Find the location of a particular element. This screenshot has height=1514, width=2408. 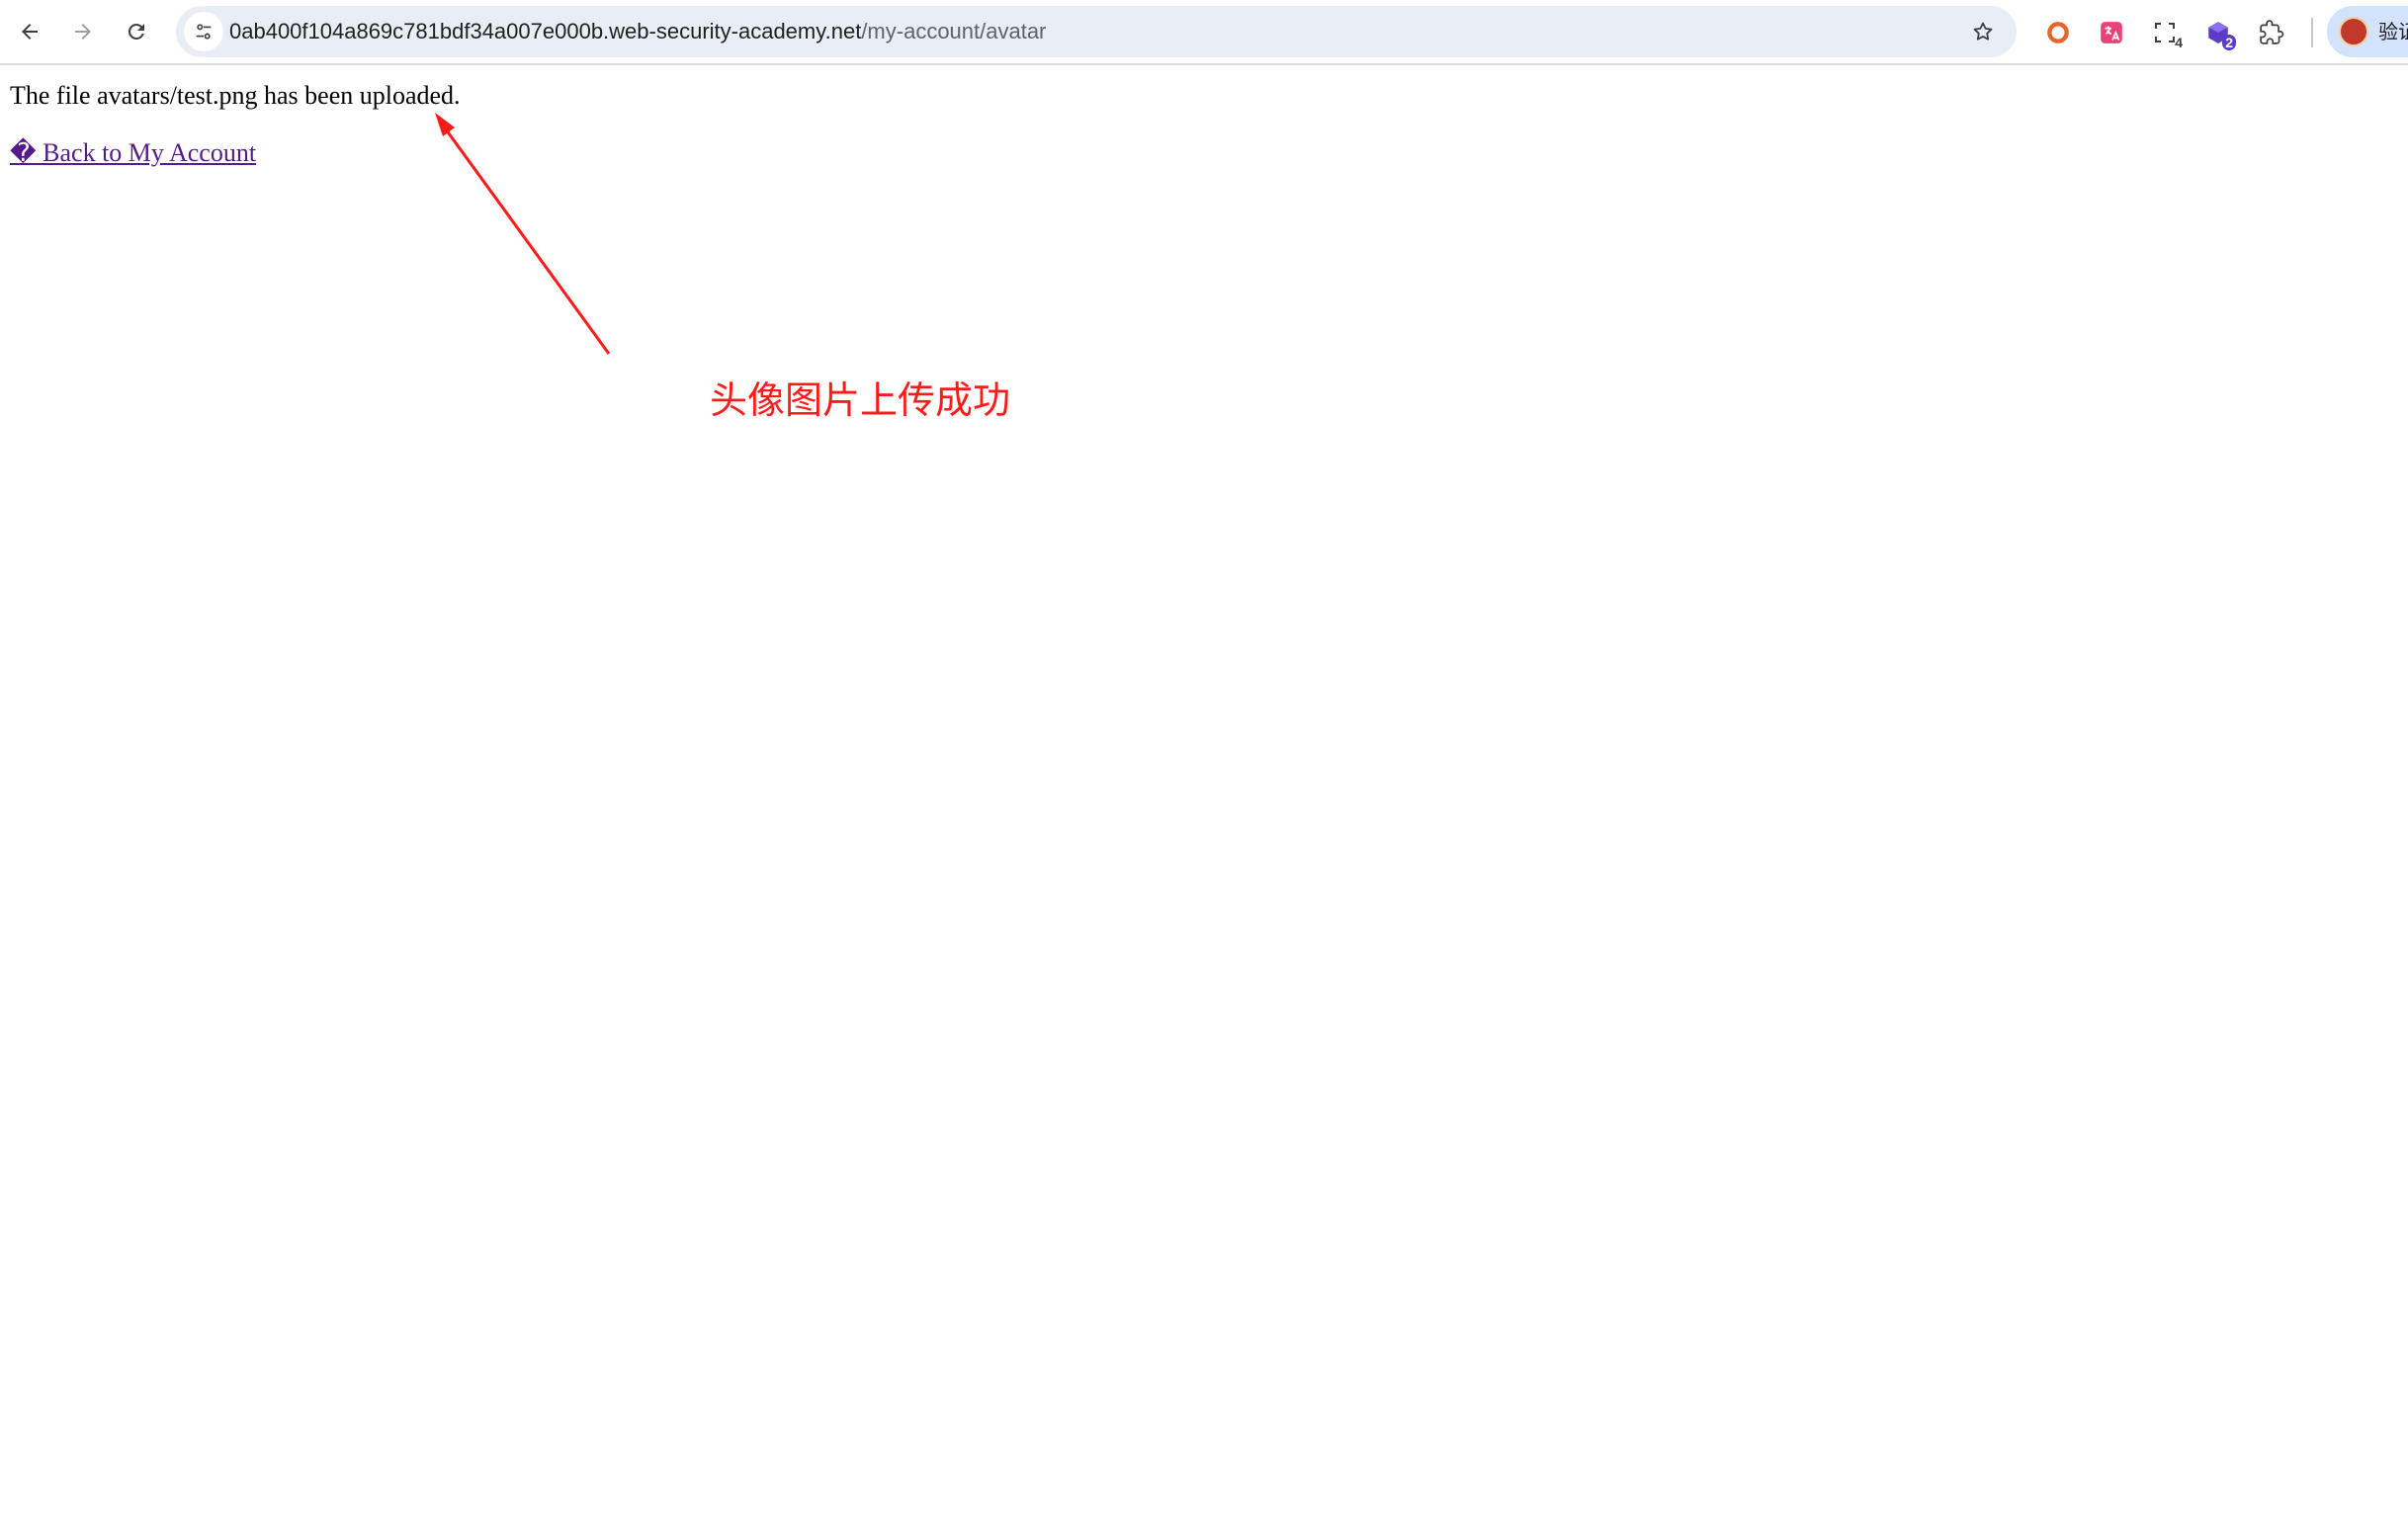

site-settings-button is located at coordinates (203, 31).